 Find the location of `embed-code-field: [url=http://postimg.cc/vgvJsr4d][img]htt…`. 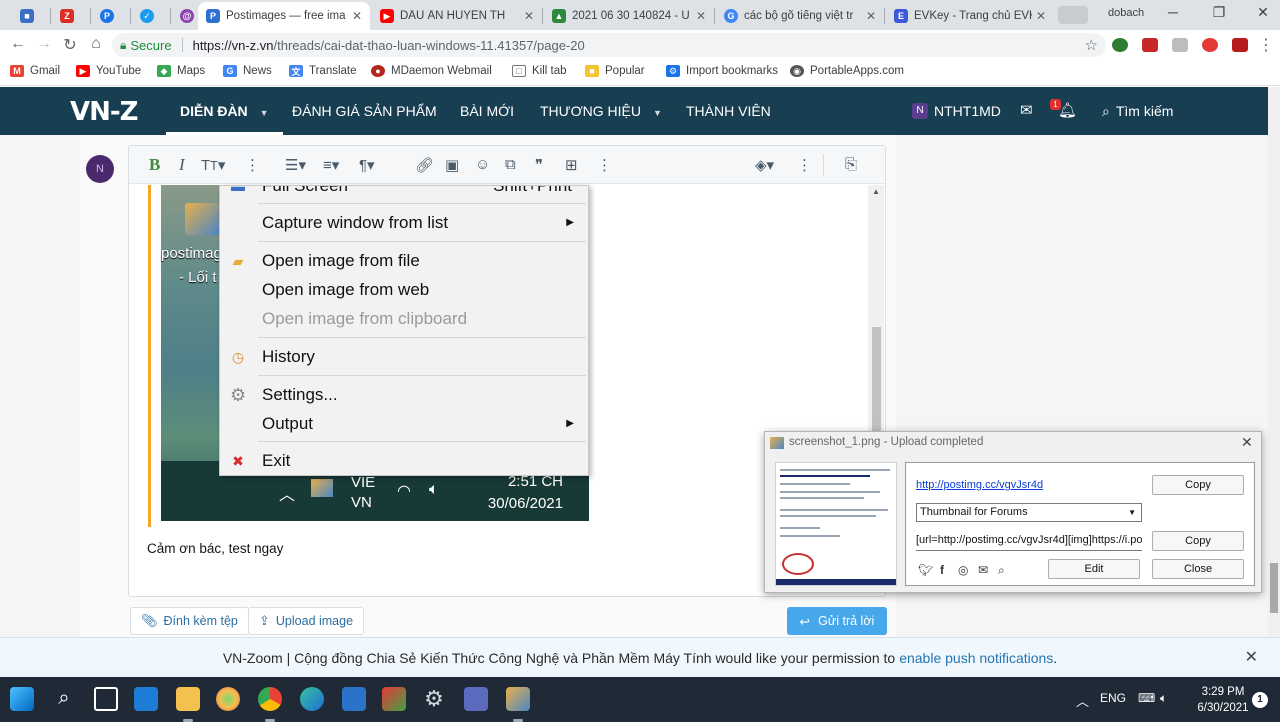

embed-code-field: [url=http://postimg.cc/vgvJsr4d][img]htt… is located at coordinates (1029, 541).